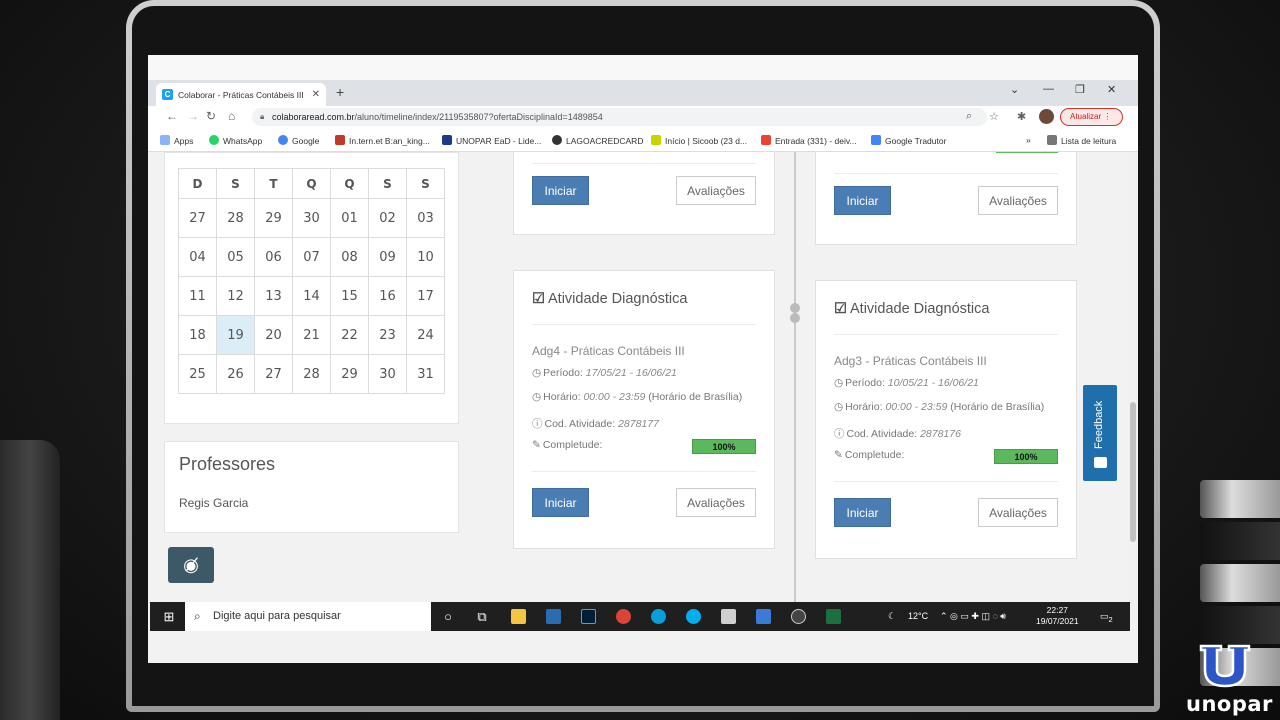  I want to click on activity-code: 2878176, so click(940, 434).